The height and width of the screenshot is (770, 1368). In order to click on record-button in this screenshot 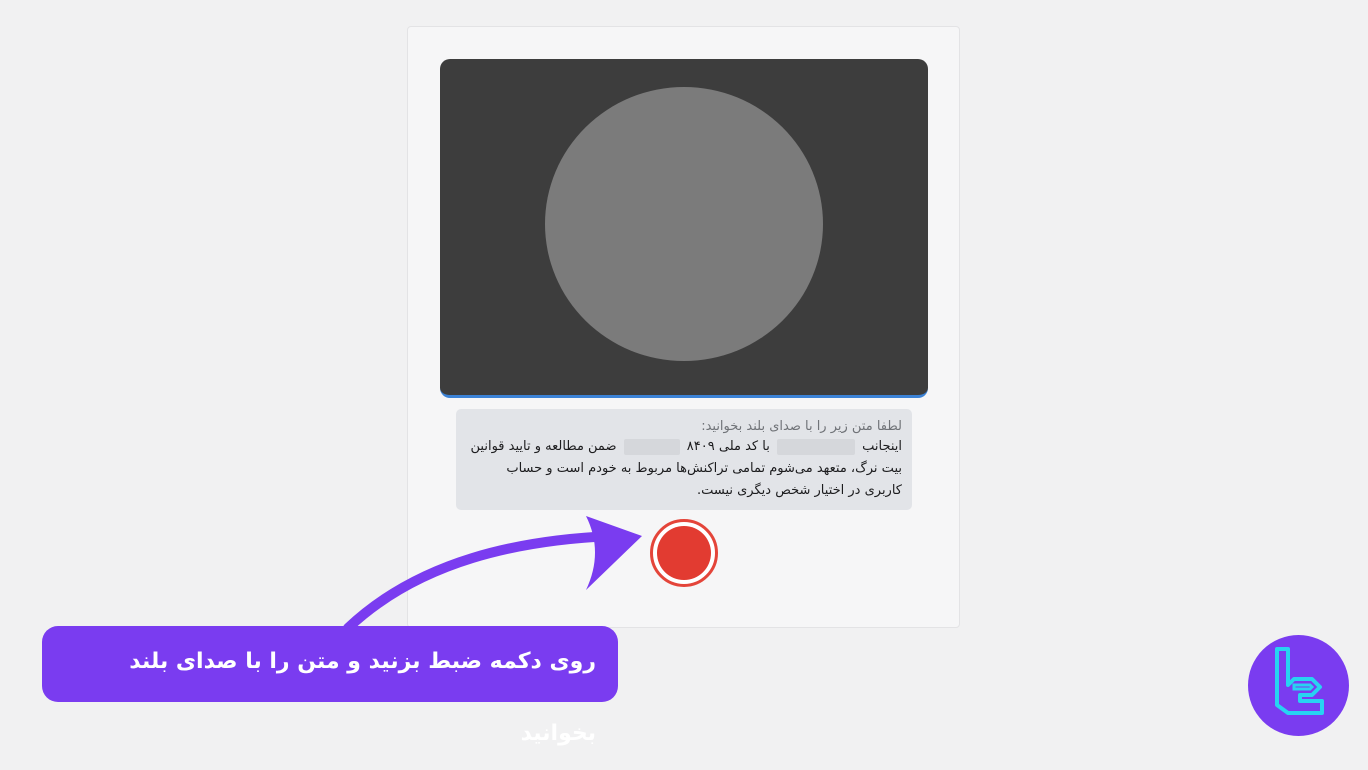, I will do `click(684, 553)`.